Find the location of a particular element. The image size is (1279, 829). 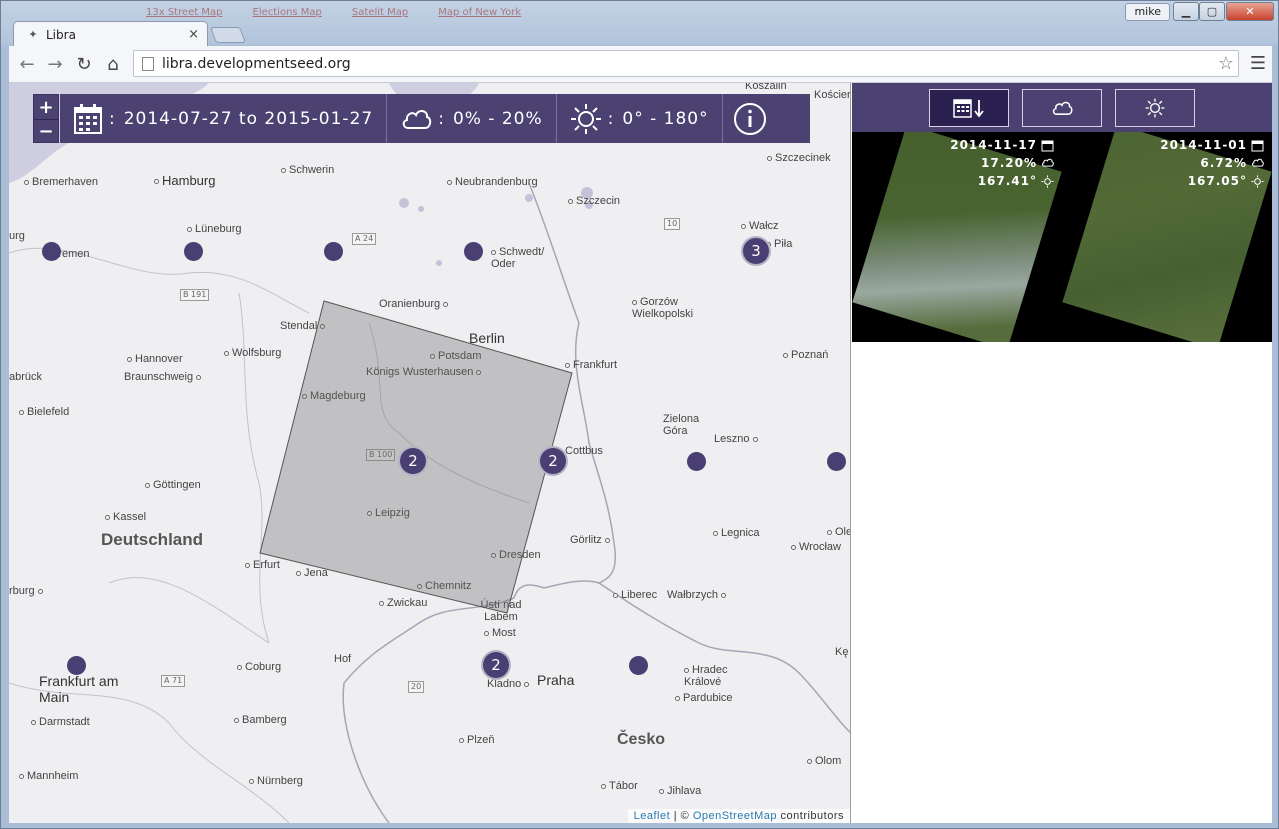

info-icon is located at coordinates (750, 119).